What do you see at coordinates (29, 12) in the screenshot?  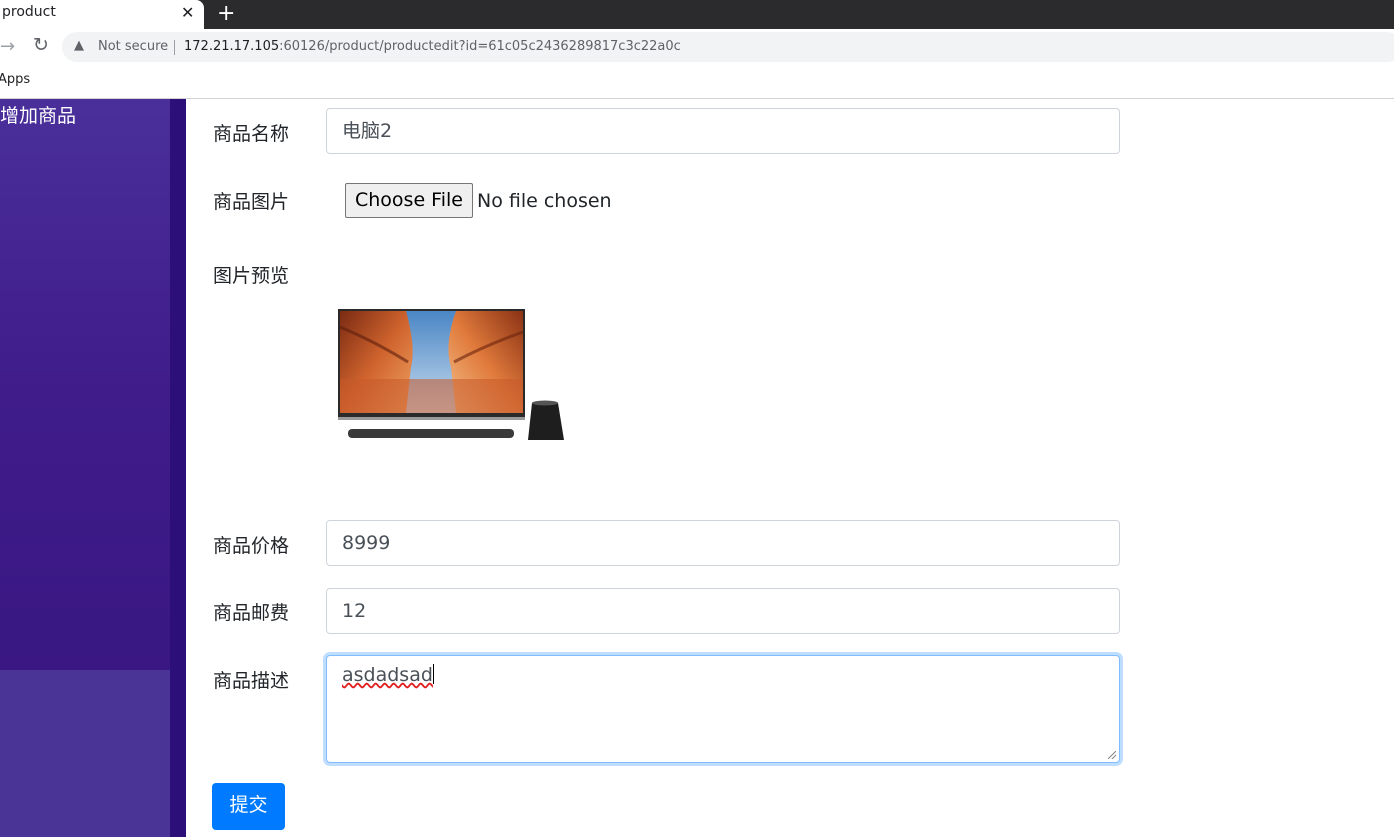 I see `tab-title: product` at bounding box center [29, 12].